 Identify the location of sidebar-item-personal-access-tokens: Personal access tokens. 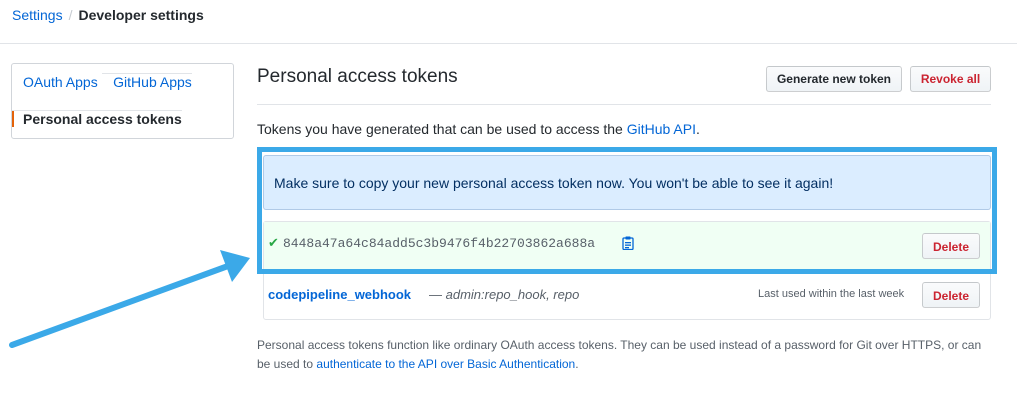
(97, 118).